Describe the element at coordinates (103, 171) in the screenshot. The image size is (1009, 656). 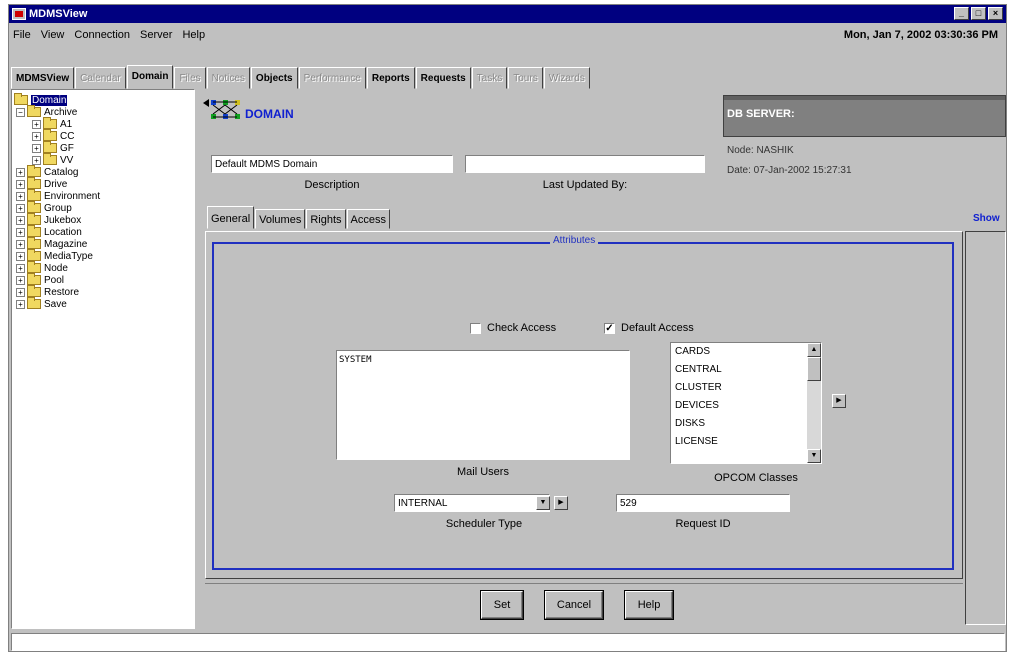
I see `tree-item-catalog: + Catalog` at that location.